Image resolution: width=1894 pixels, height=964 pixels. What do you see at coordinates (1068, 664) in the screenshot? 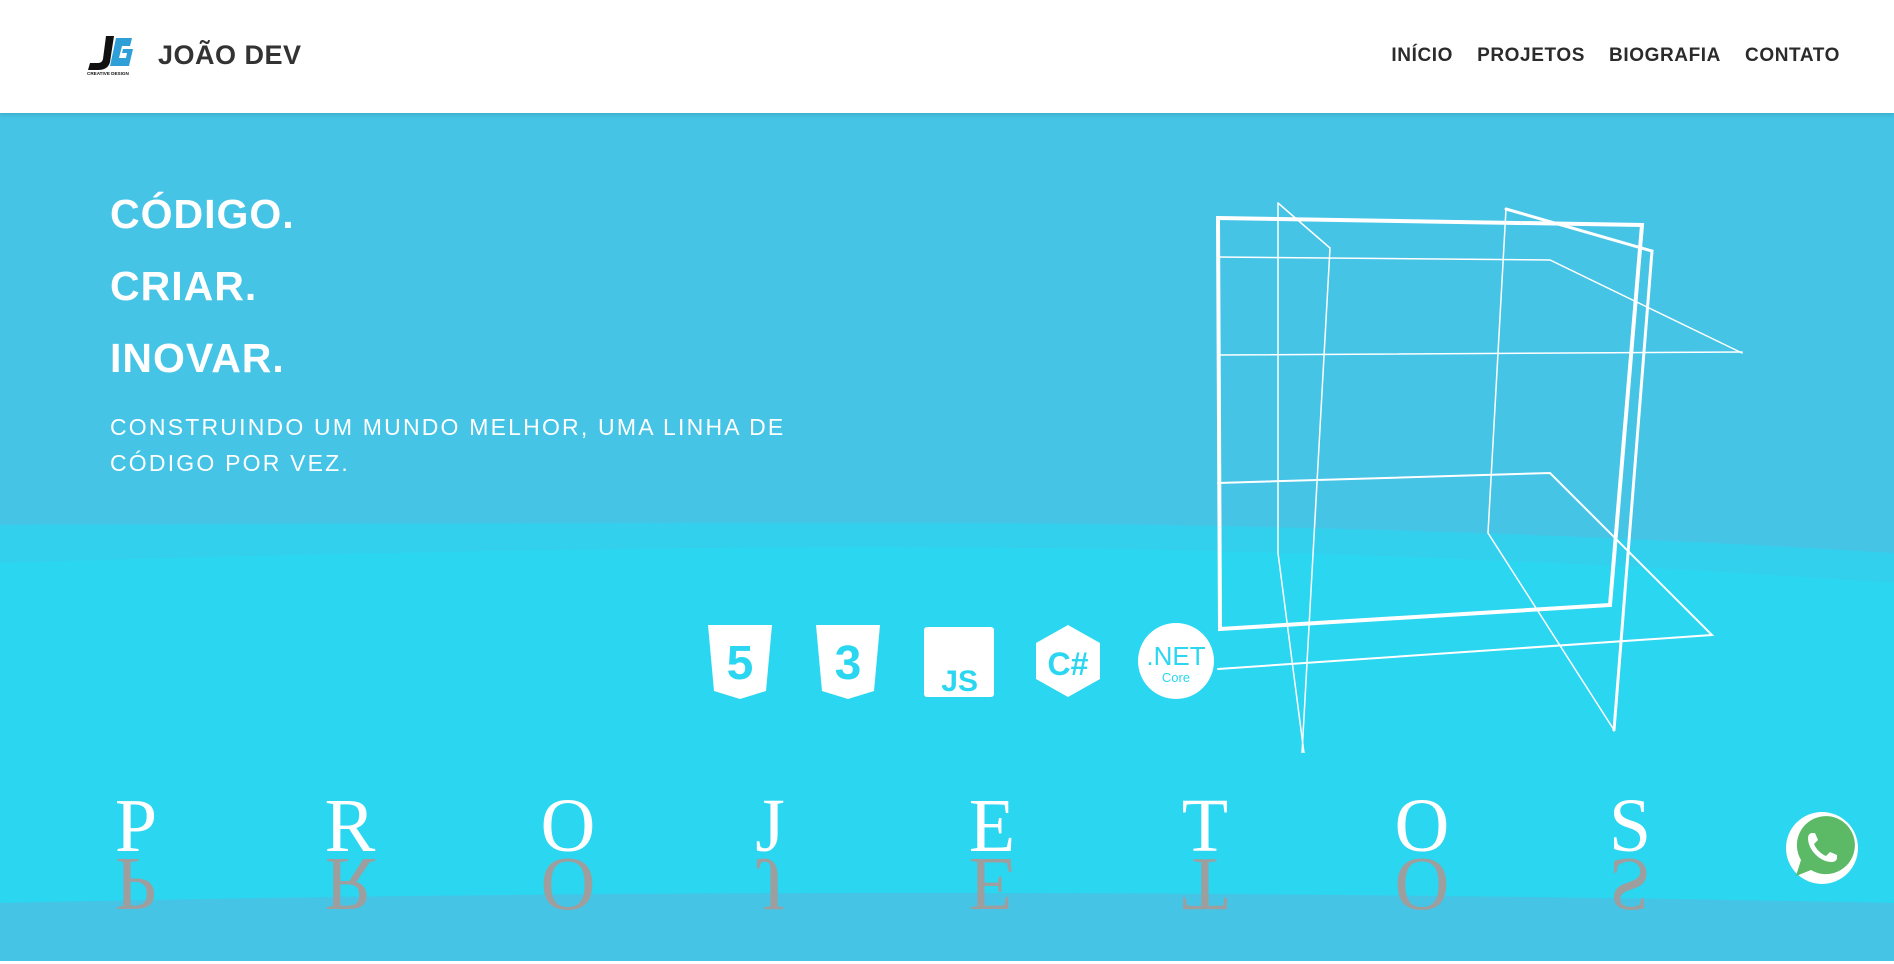
I see `svg-text: C#` at bounding box center [1068, 664].